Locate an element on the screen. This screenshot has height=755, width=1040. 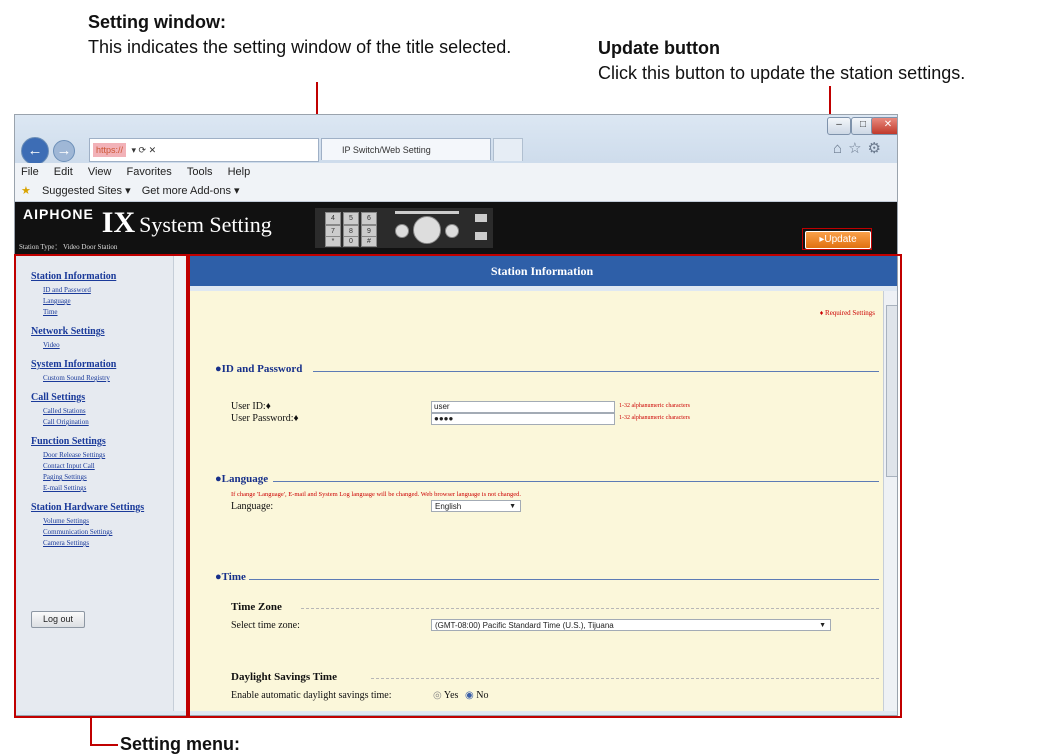
menu-favorites: Favorites is located at coordinates (149, 172).